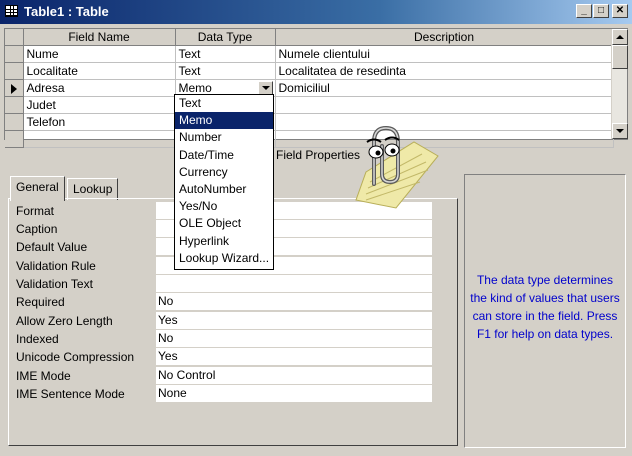 This screenshot has height=456, width=632. Describe the element at coordinates (93, 189) in the screenshot. I see `tab-lookup: Lookup` at that location.